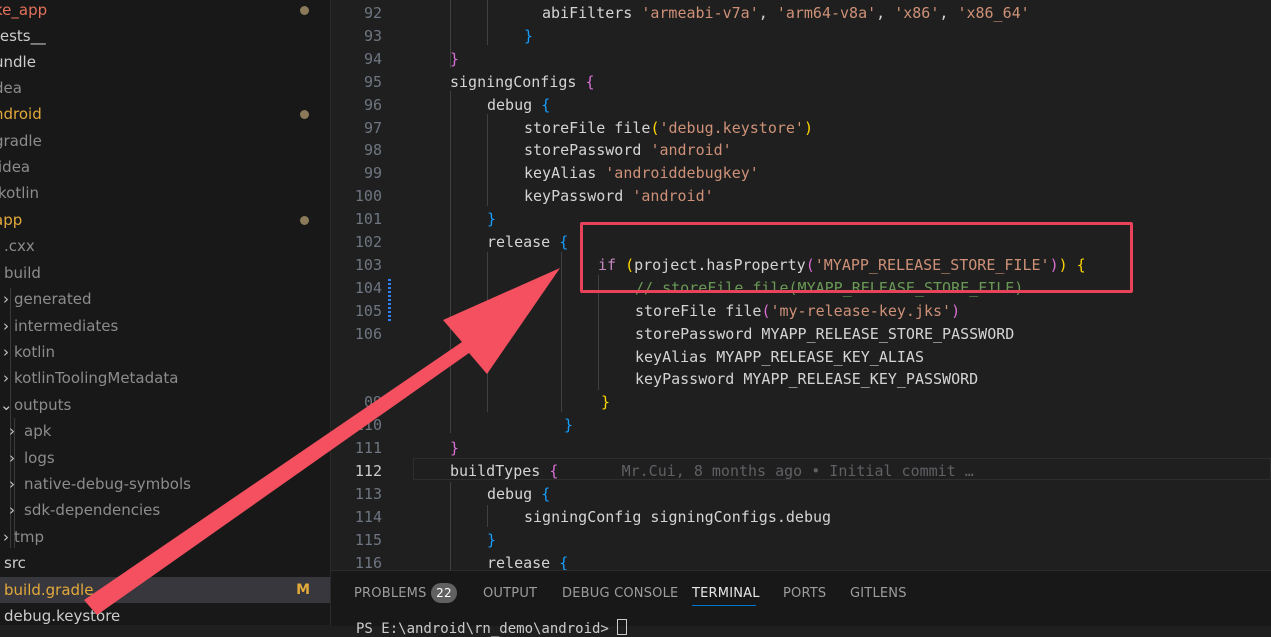 The height and width of the screenshot is (637, 1271). What do you see at coordinates (779, 357) in the screenshot?
I see `code-line: keyAlias MYAPP_RELEASE_KEY_ALIAS` at bounding box center [779, 357].